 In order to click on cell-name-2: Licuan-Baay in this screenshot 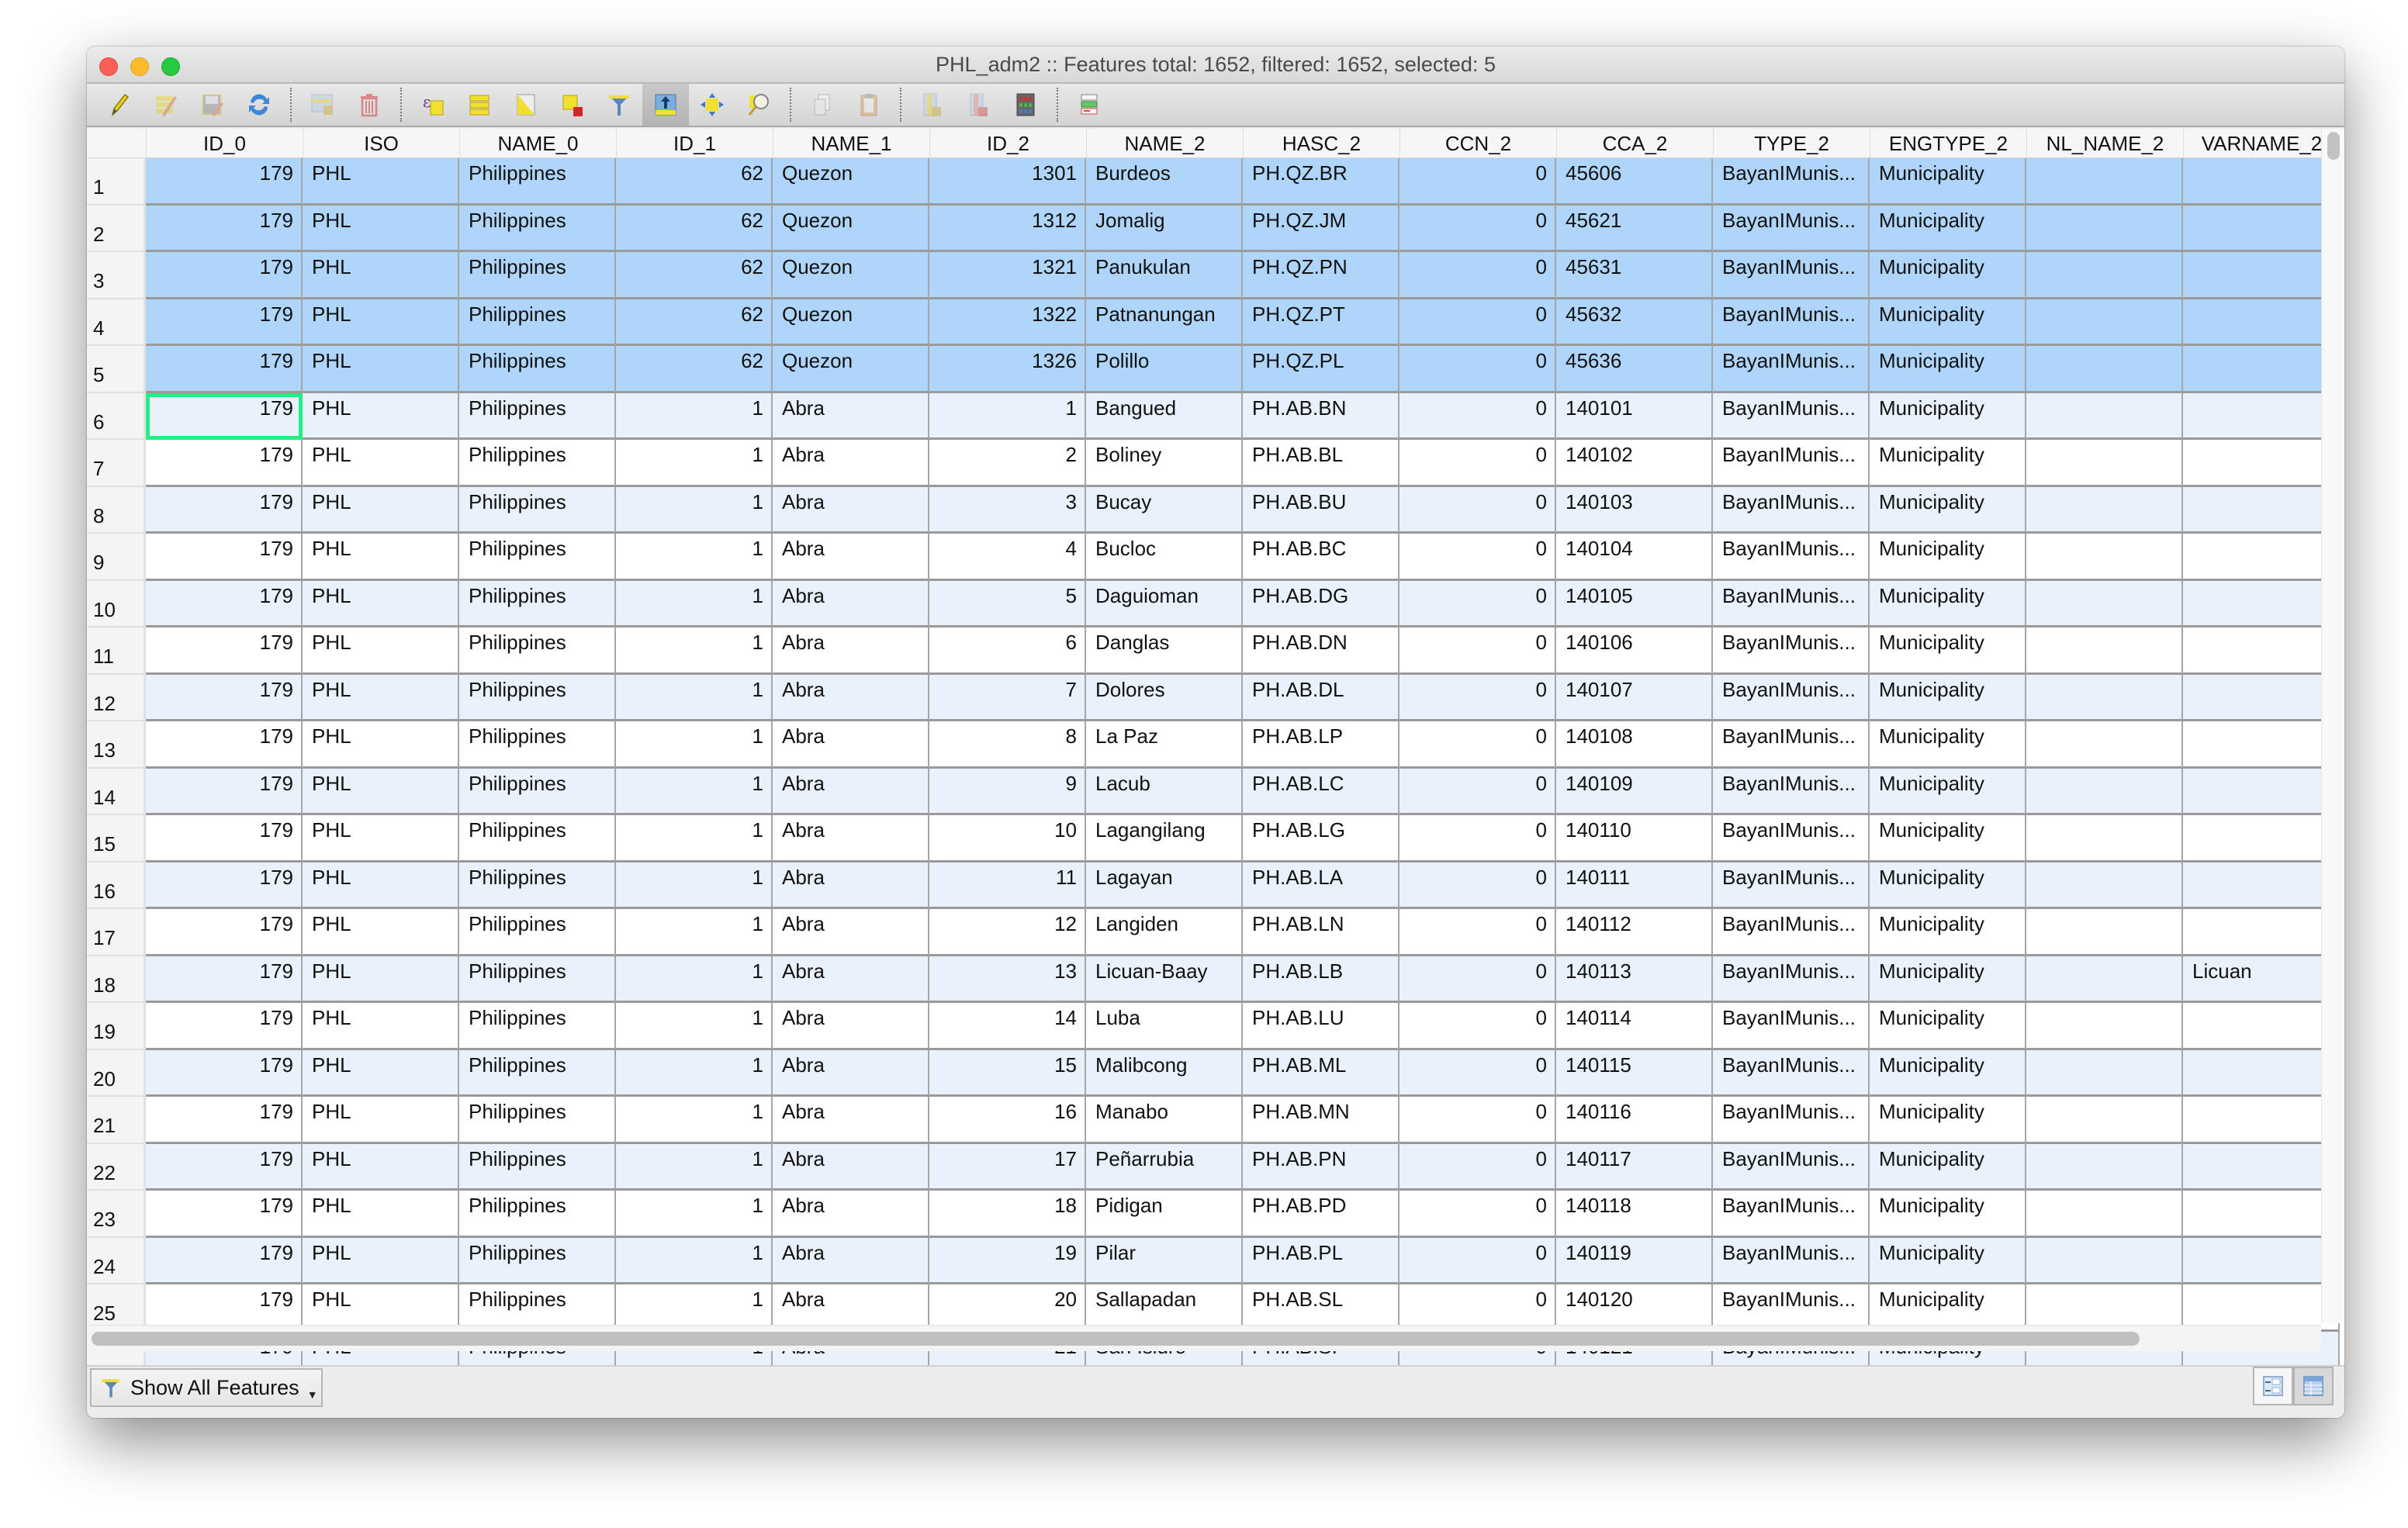, I will do `click(1164, 979)`.